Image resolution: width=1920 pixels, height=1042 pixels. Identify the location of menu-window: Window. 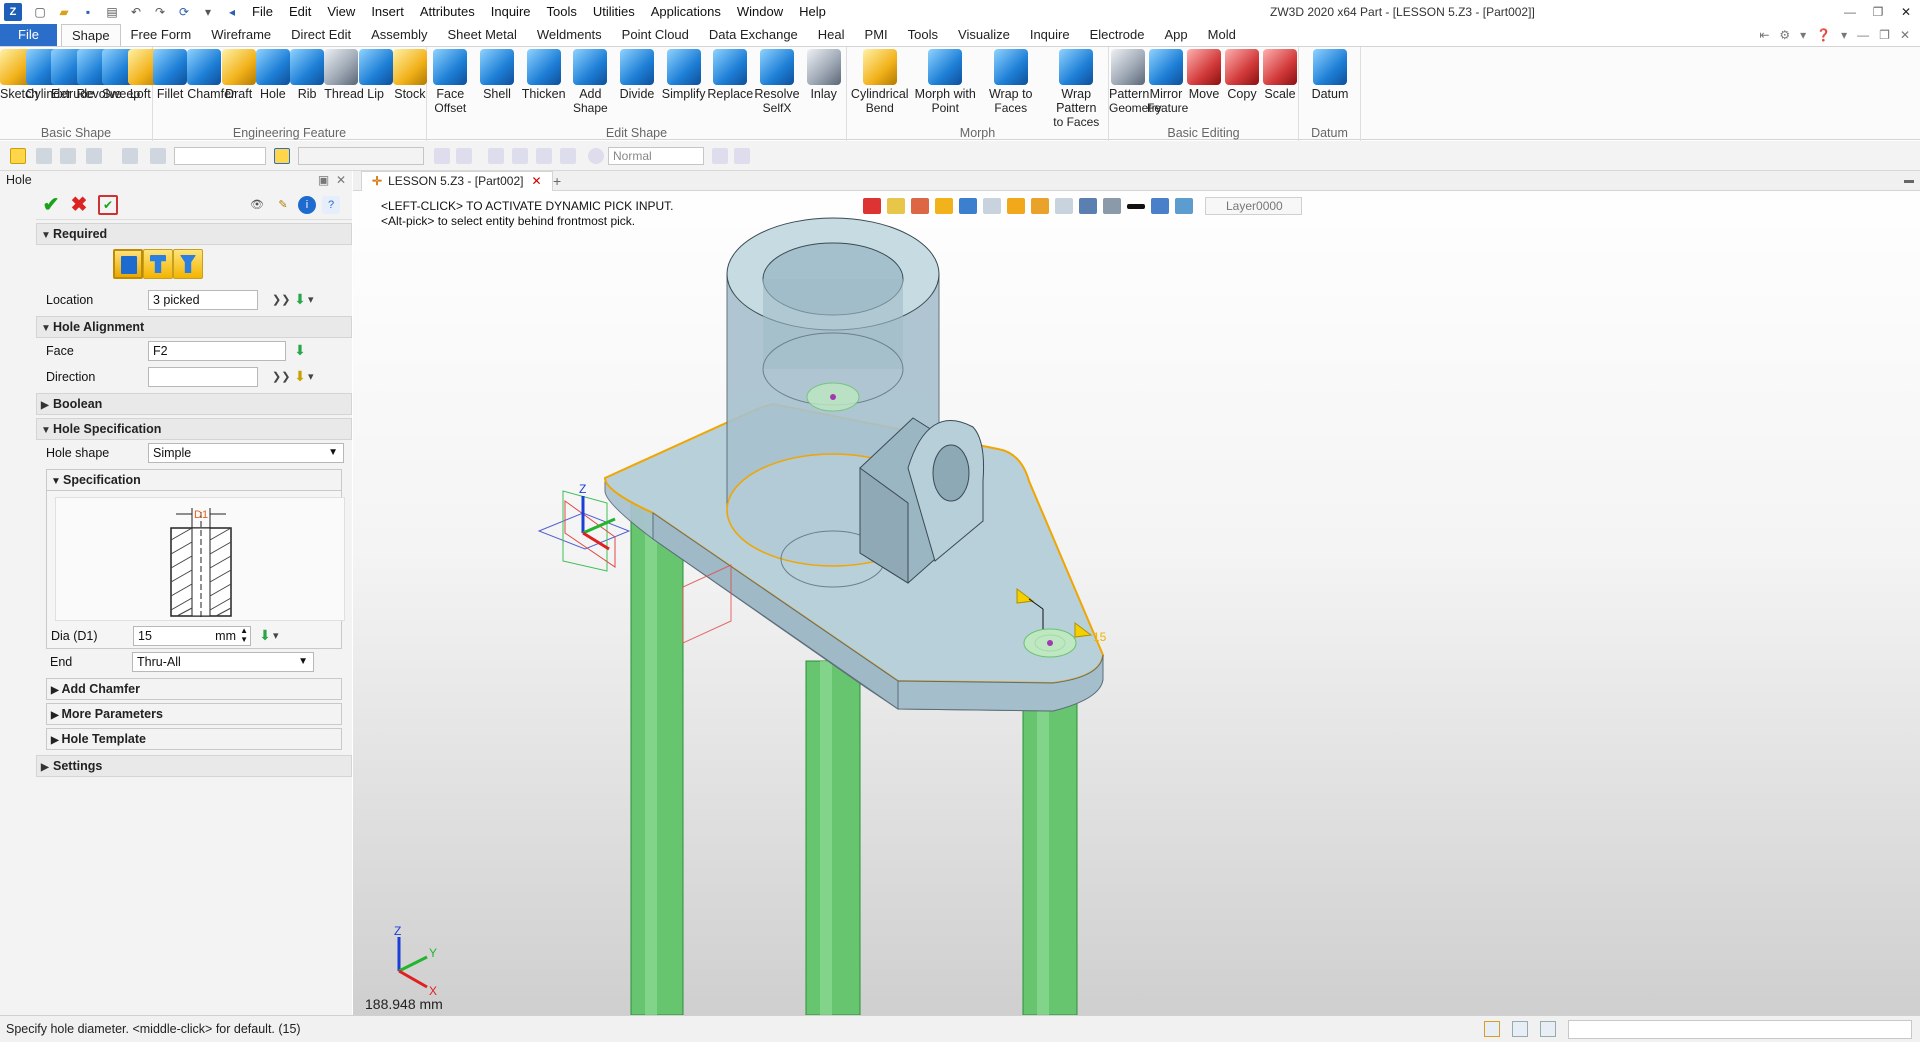
(760, 12).